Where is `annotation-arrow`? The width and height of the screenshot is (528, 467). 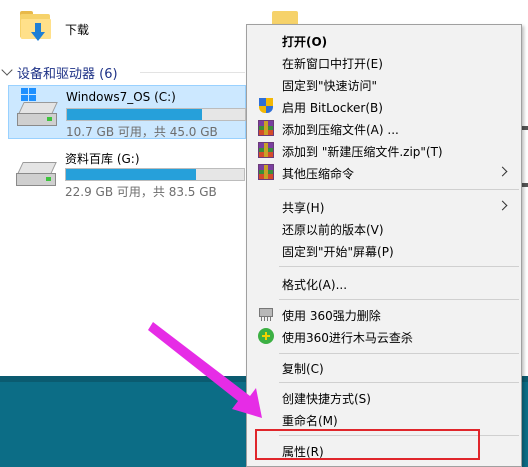
annotation-arrow is located at coordinates (205, 370).